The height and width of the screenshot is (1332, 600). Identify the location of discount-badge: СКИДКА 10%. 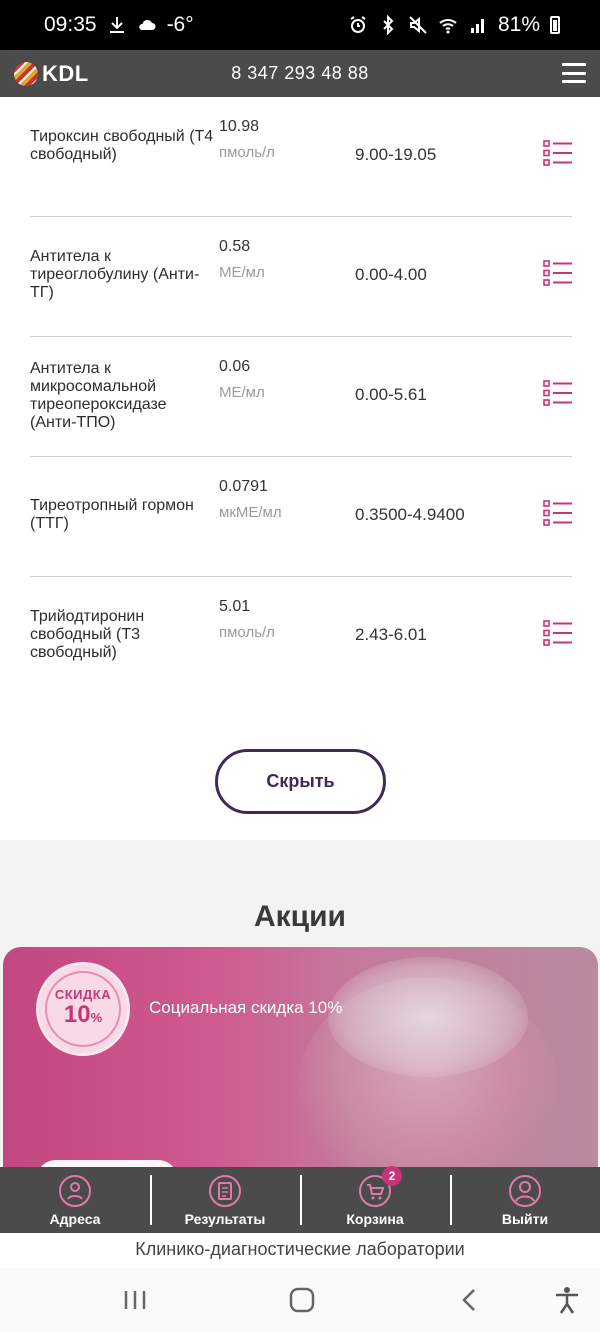
(83, 1009).